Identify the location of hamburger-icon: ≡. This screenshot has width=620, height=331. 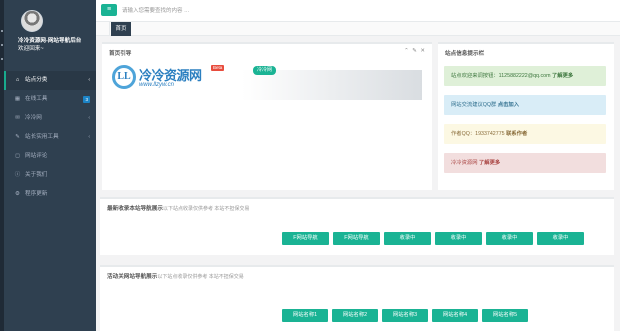
(109, 9).